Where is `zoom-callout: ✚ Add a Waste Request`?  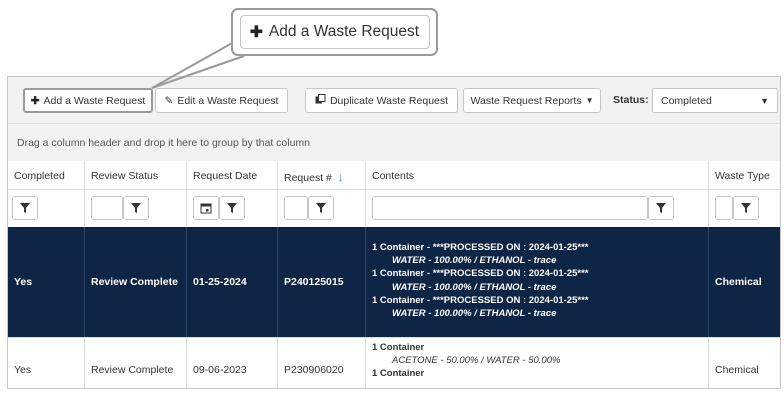
zoom-callout: ✚ Add a Waste Request is located at coordinates (334, 32).